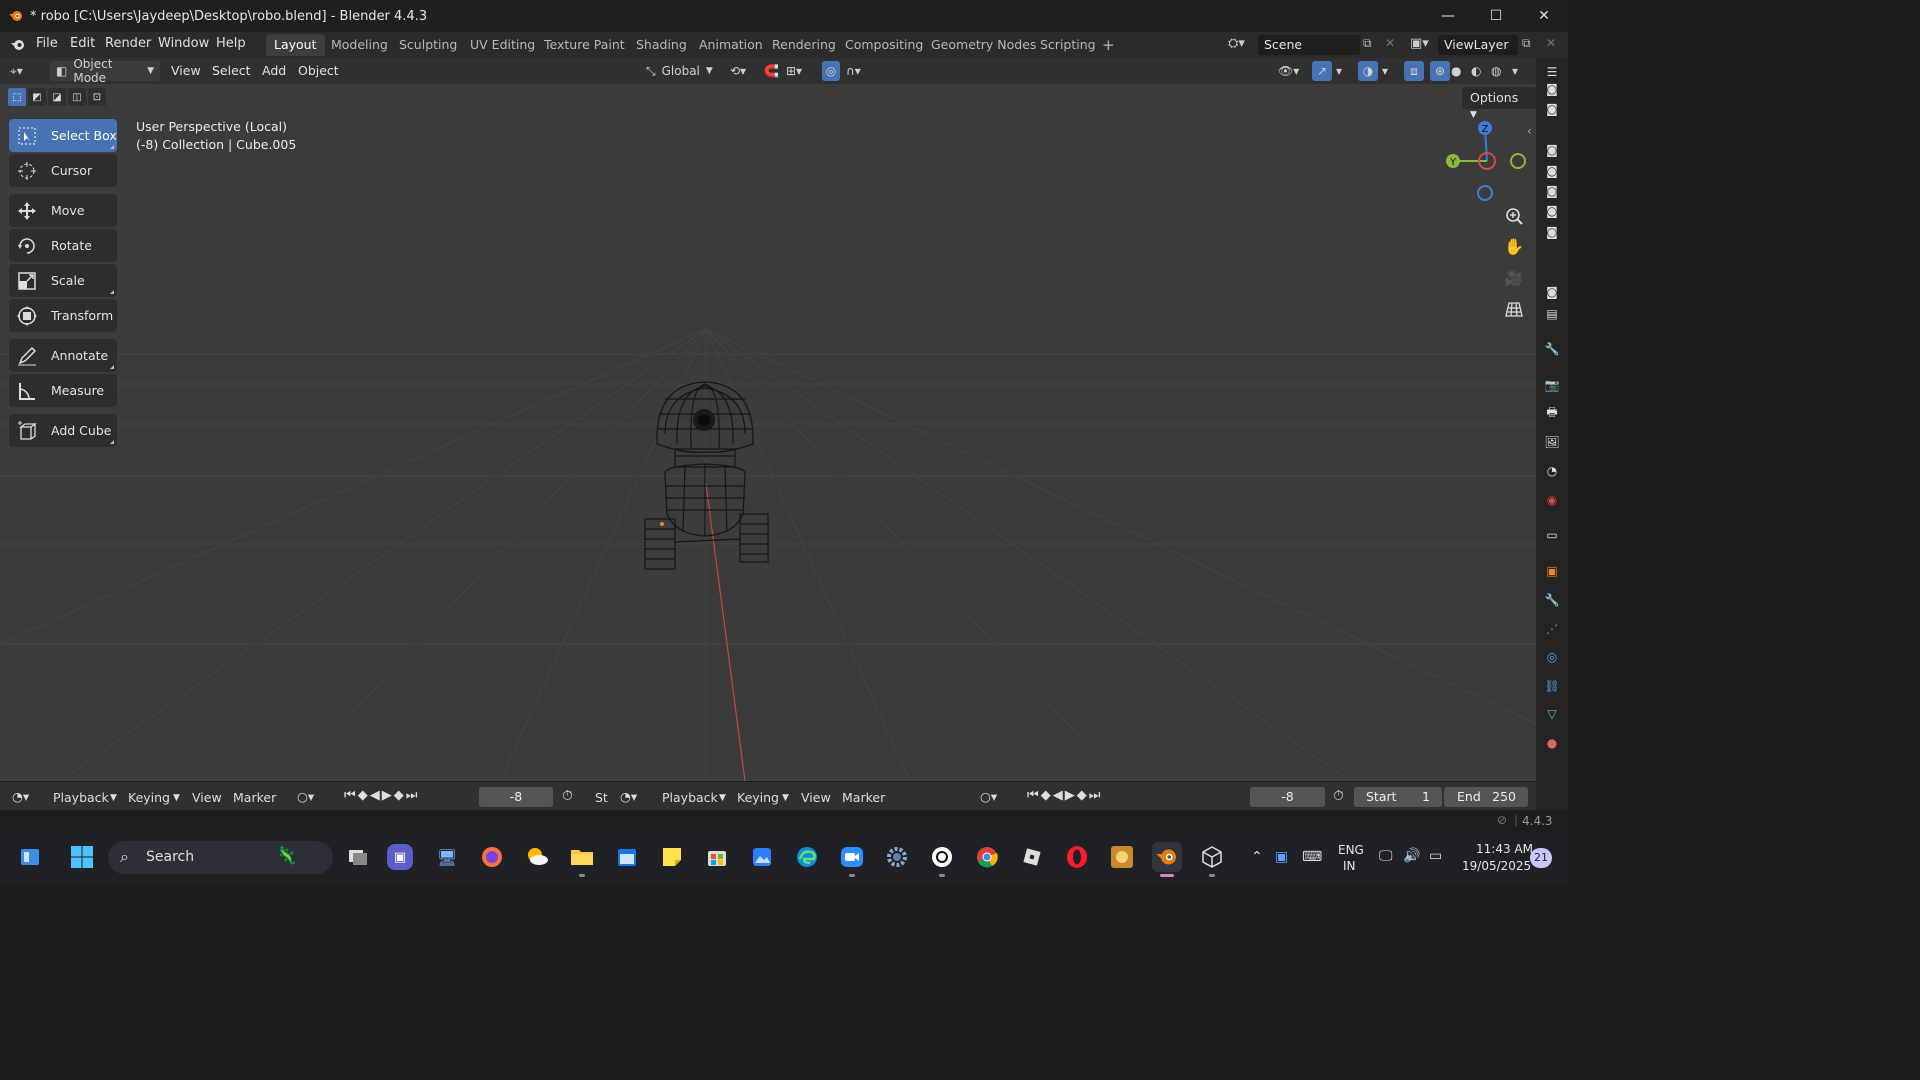  Describe the element at coordinates (1385, 71) in the screenshot. I see `overlays-dropdown-icon: ▾` at that location.